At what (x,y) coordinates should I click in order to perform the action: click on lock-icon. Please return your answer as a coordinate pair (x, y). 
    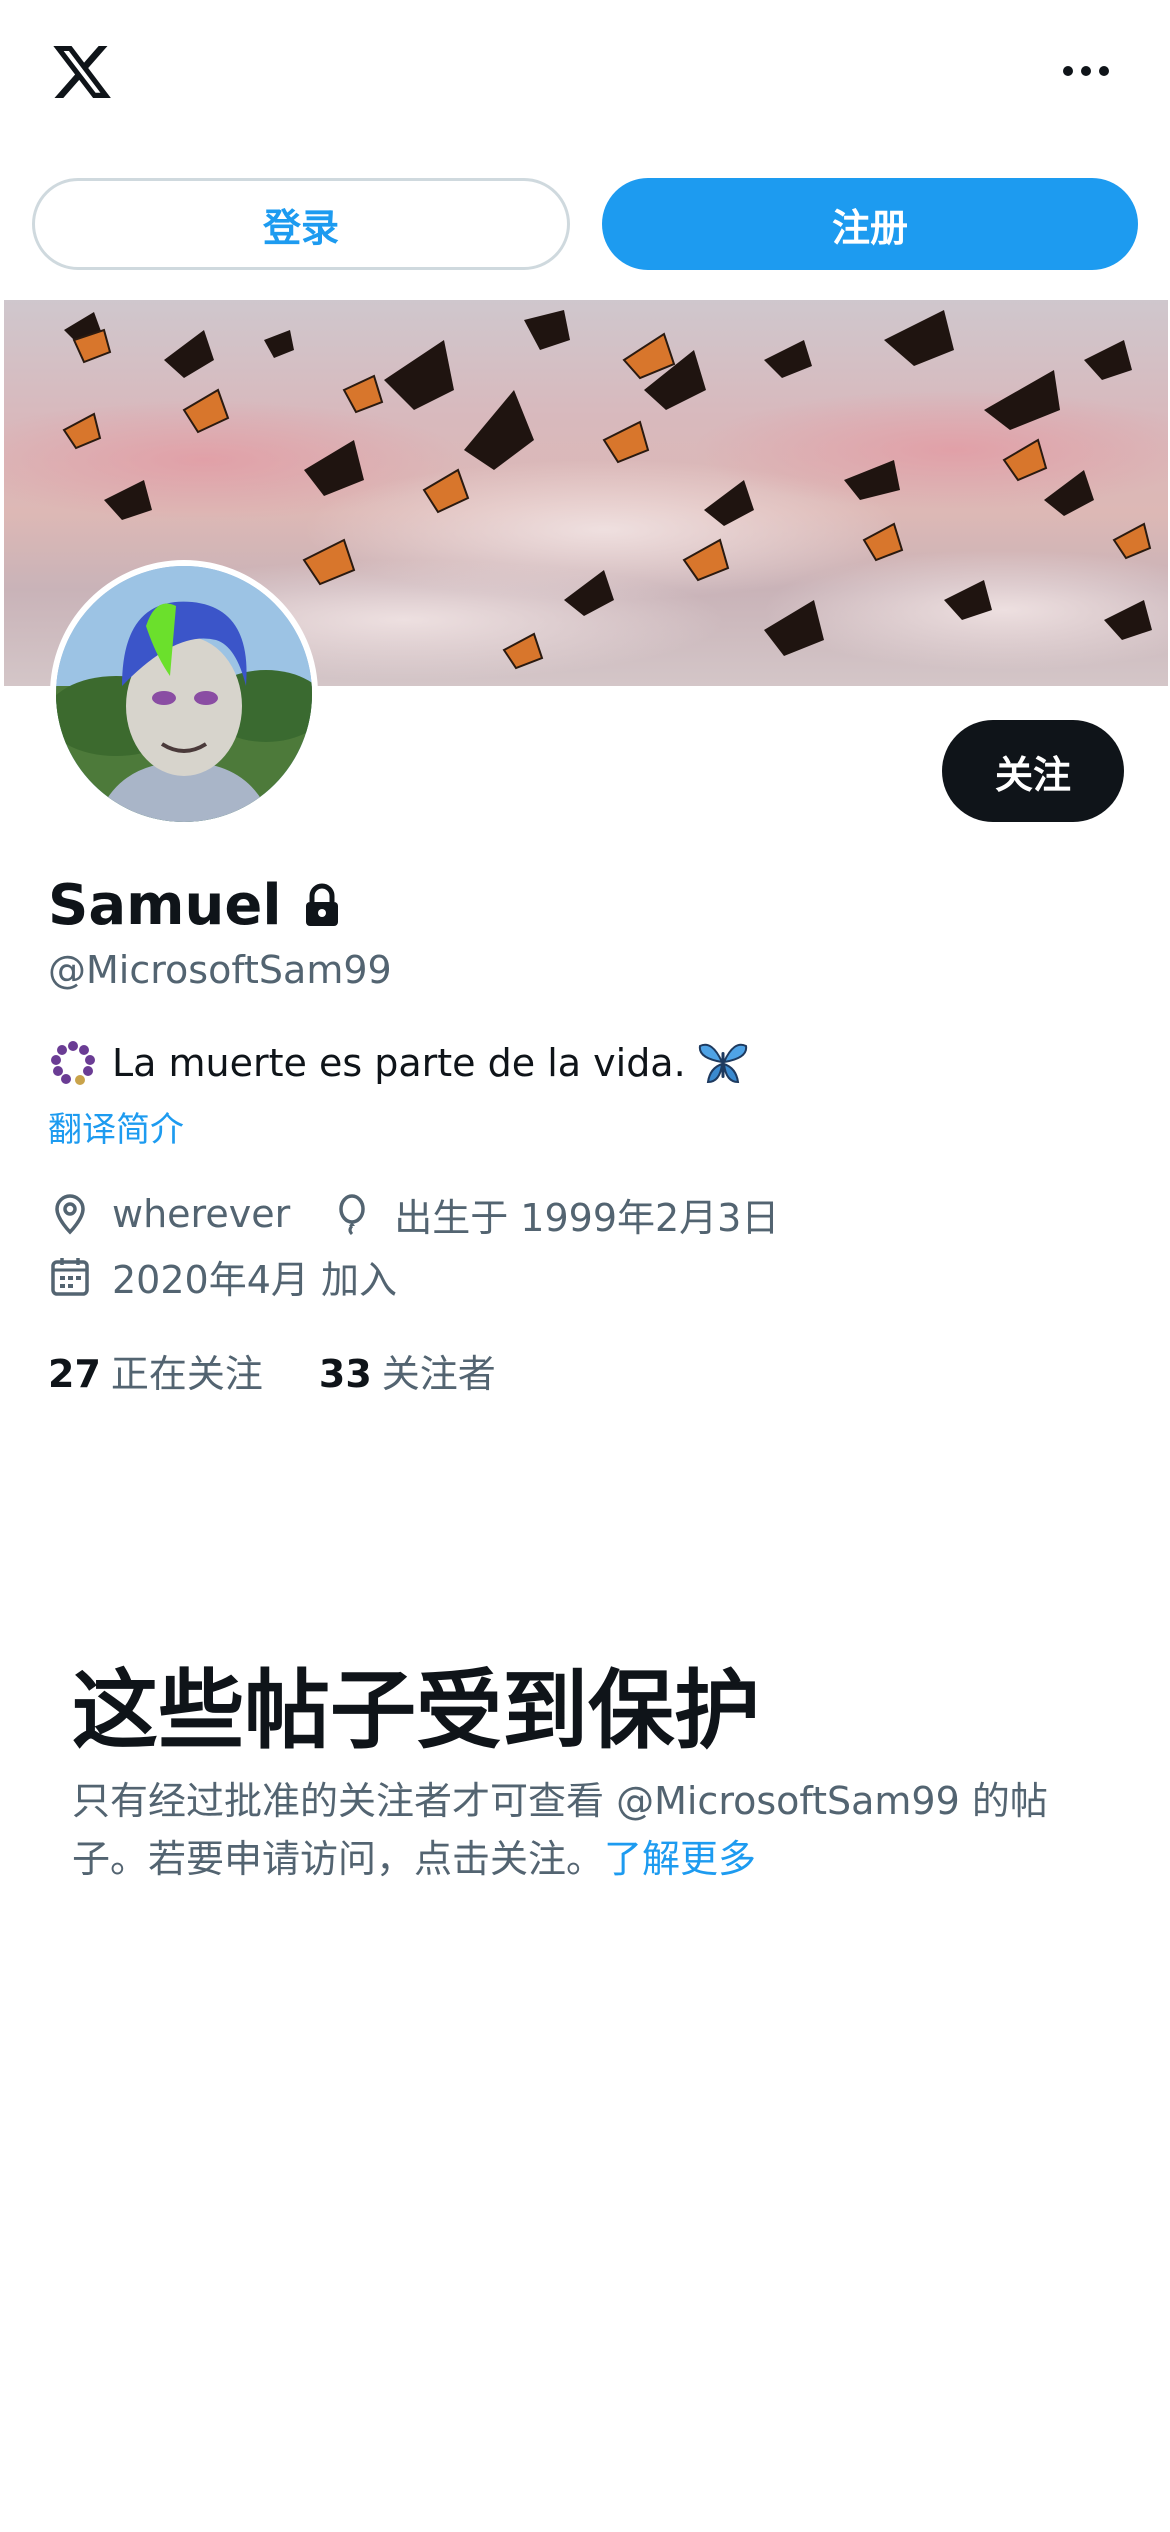
    Looking at the image, I should click on (321, 904).